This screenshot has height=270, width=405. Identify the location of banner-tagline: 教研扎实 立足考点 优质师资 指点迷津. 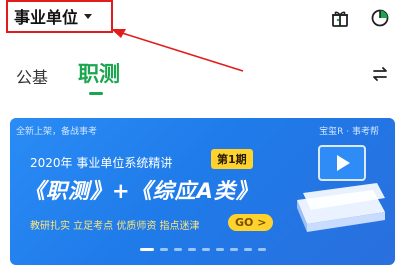
(115, 226).